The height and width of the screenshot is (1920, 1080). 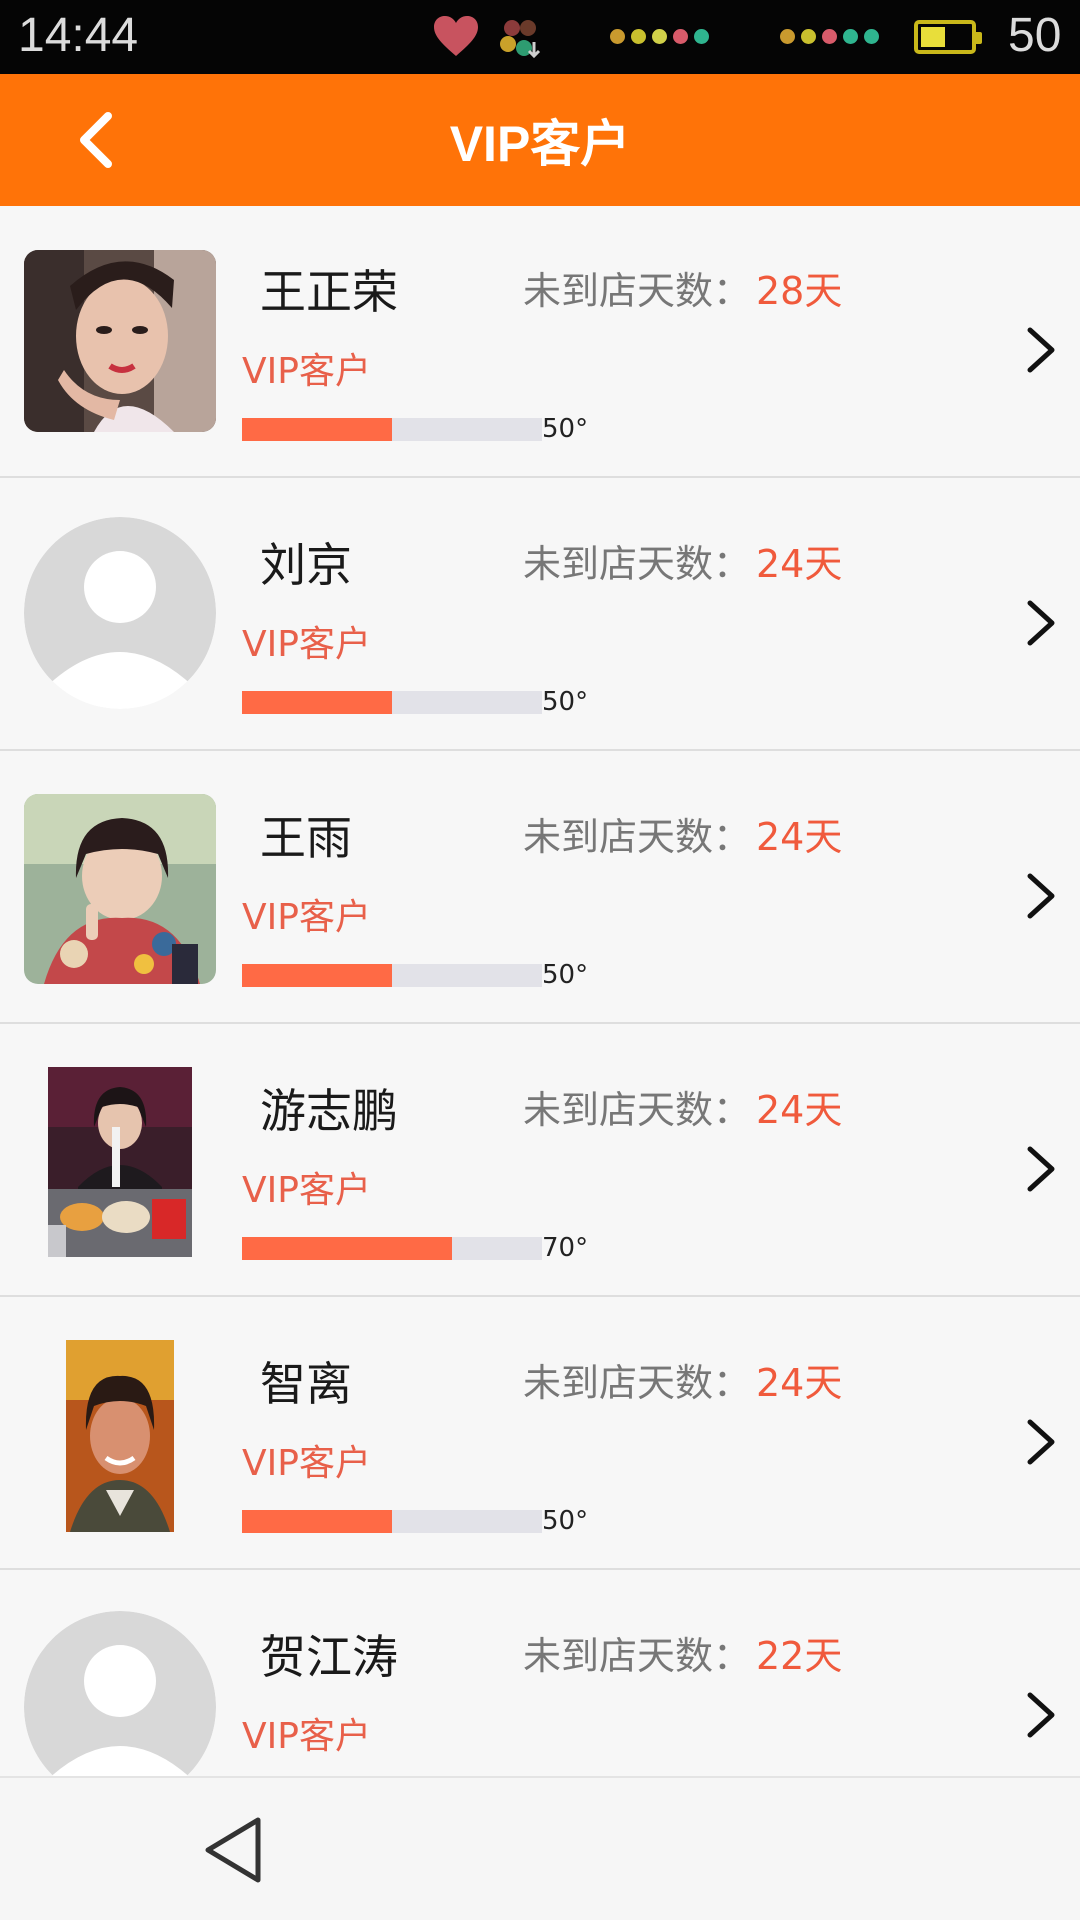 I want to click on app-header: VIP客户, so click(x=540, y=140).